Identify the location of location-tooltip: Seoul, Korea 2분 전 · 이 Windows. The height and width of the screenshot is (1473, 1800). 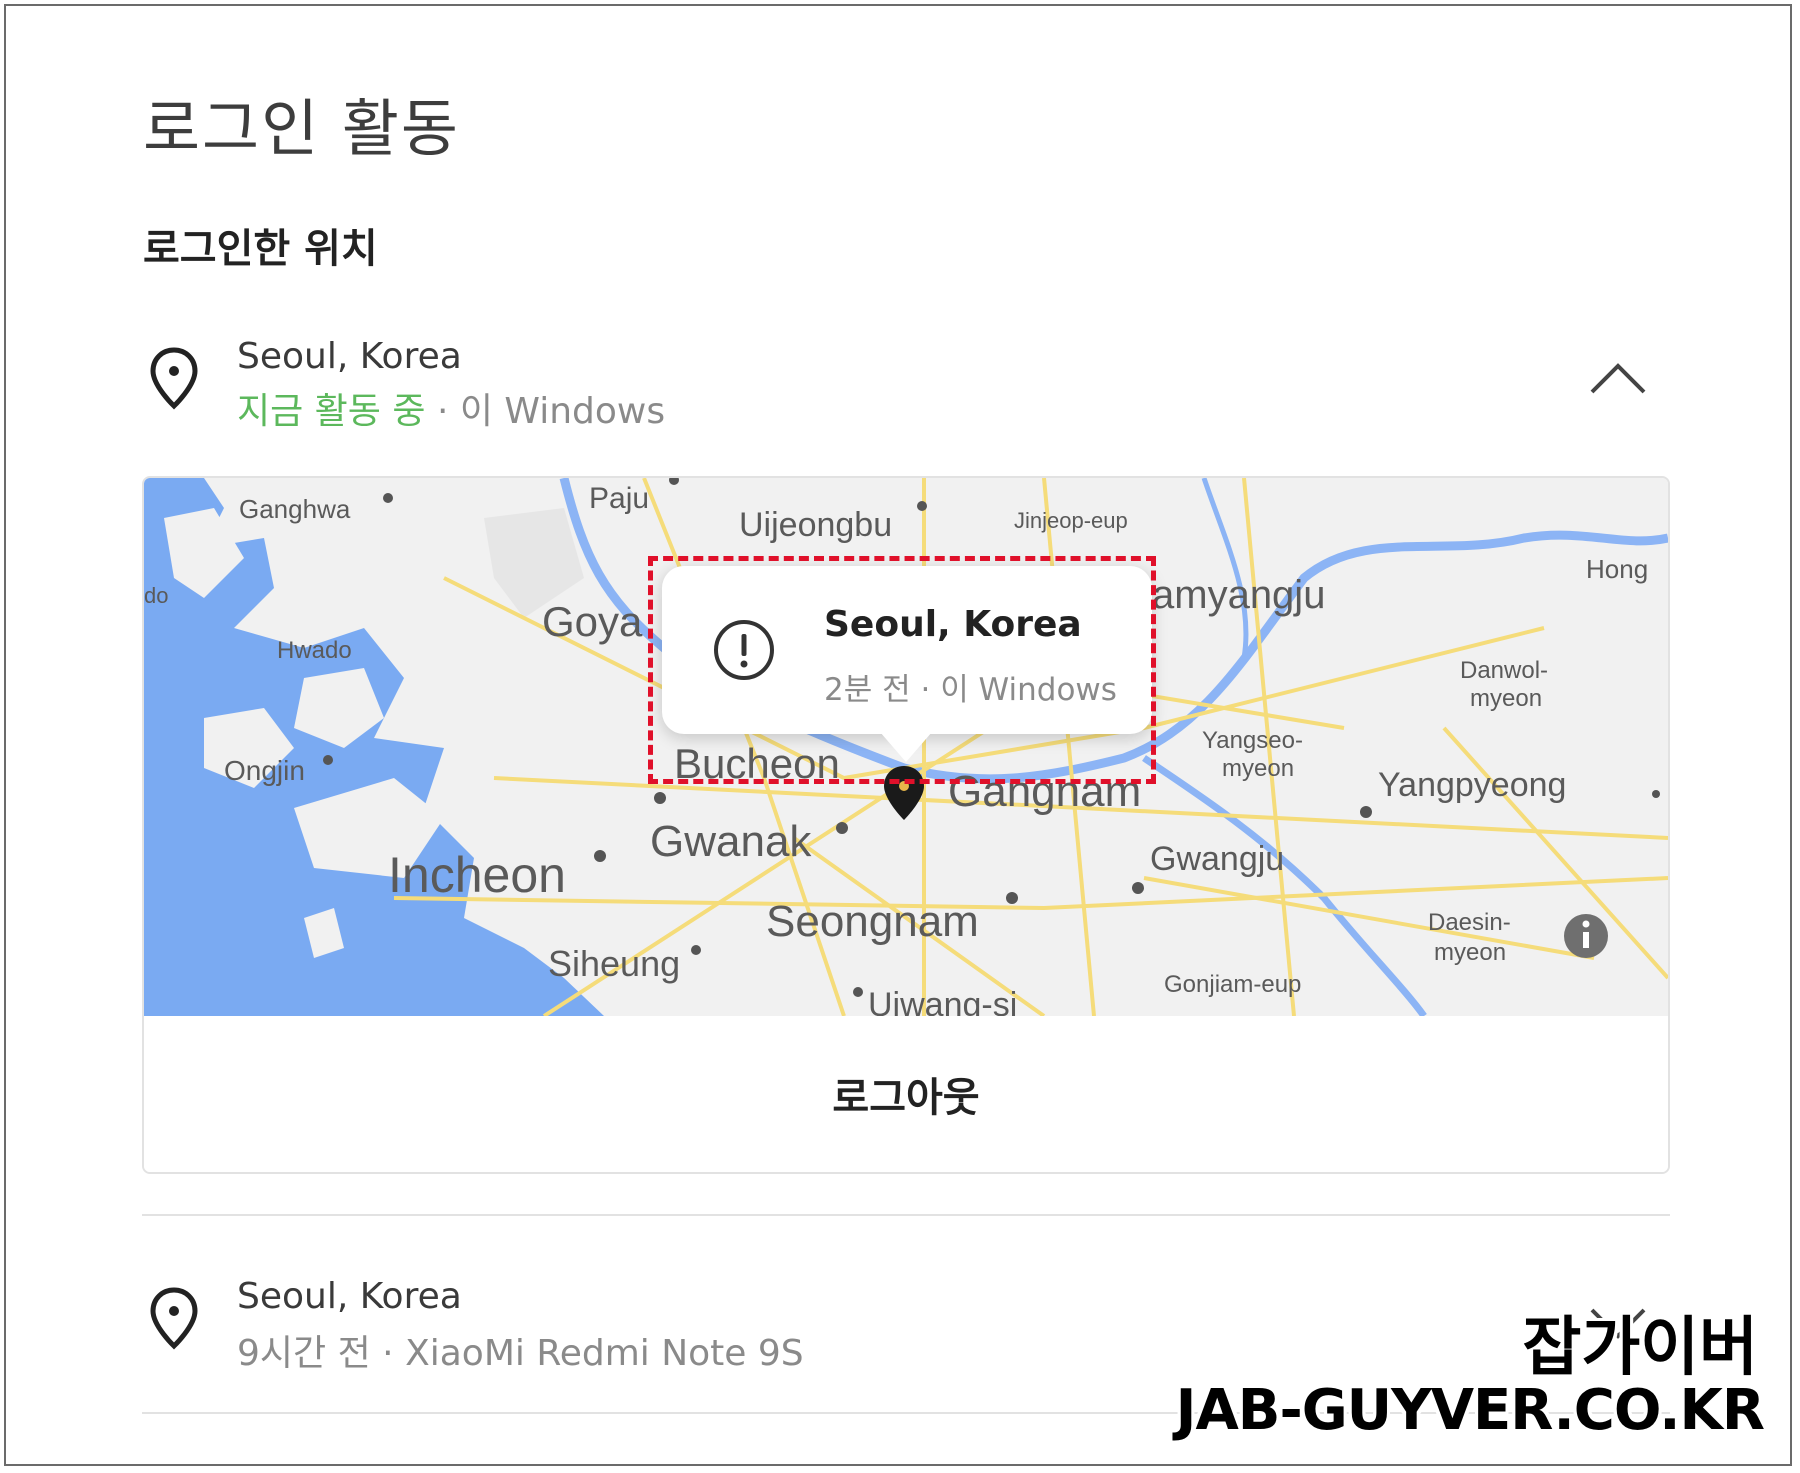
(907, 664).